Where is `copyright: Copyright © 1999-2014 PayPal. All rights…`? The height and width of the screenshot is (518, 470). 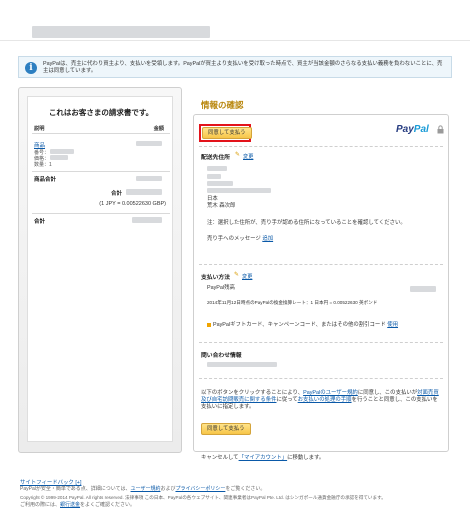 copyright: Copyright © 1999-2014 PayPal. All rights… is located at coordinates (203, 497).